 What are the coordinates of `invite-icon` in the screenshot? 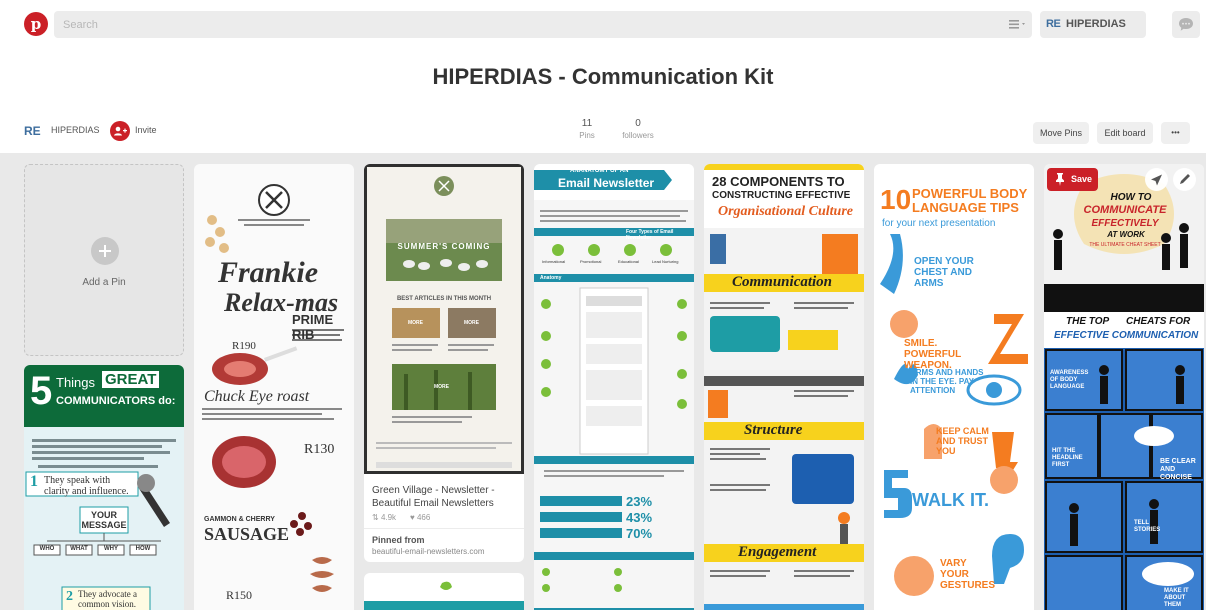 It's located at (120, 131).